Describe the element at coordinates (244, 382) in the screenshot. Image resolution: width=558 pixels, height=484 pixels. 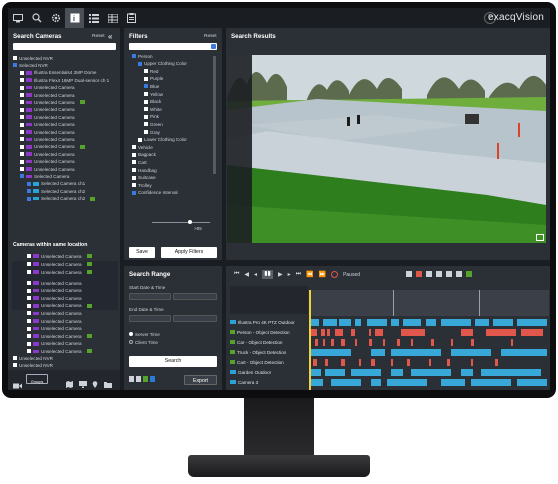
I see `track-label: Camera 3` at that location.